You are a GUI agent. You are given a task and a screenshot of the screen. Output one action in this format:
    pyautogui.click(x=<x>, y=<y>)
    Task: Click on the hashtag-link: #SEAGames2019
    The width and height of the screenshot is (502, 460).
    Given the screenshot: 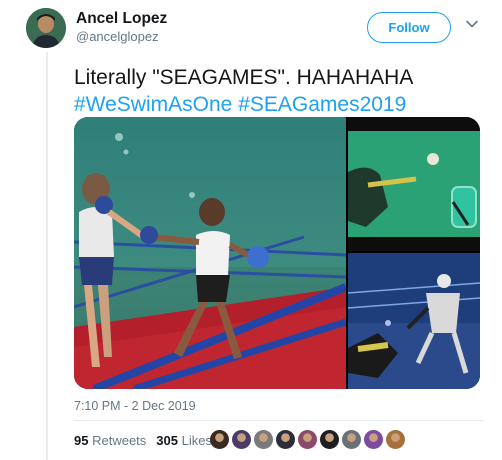 What is the action you would take?
    pyautogui.click(x=322, y=104)
    